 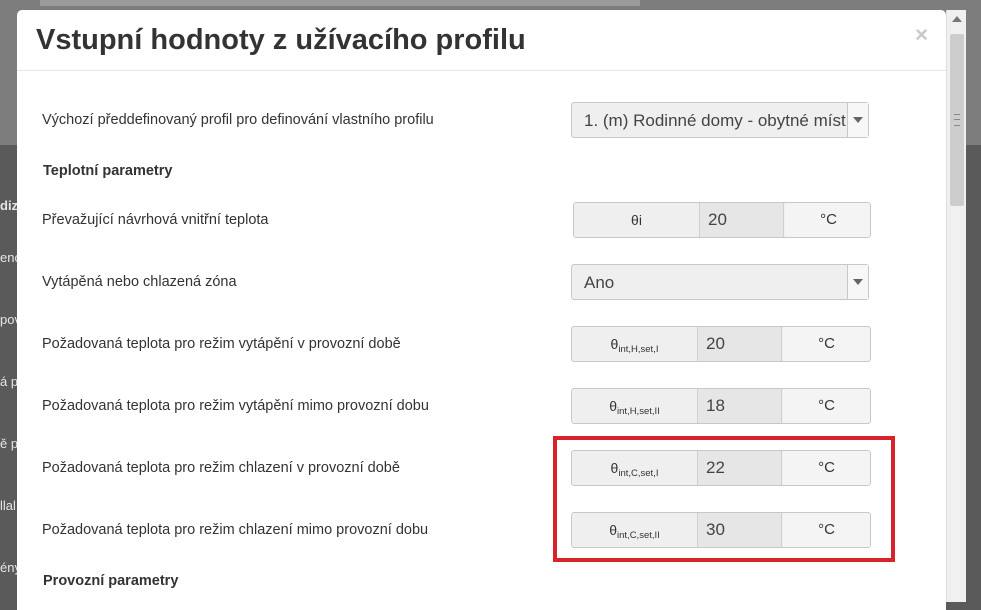 I want to click on cooling-setpoint-non-operating-group: θint,C,set,II 30 °C, so click(x=721, y=530).